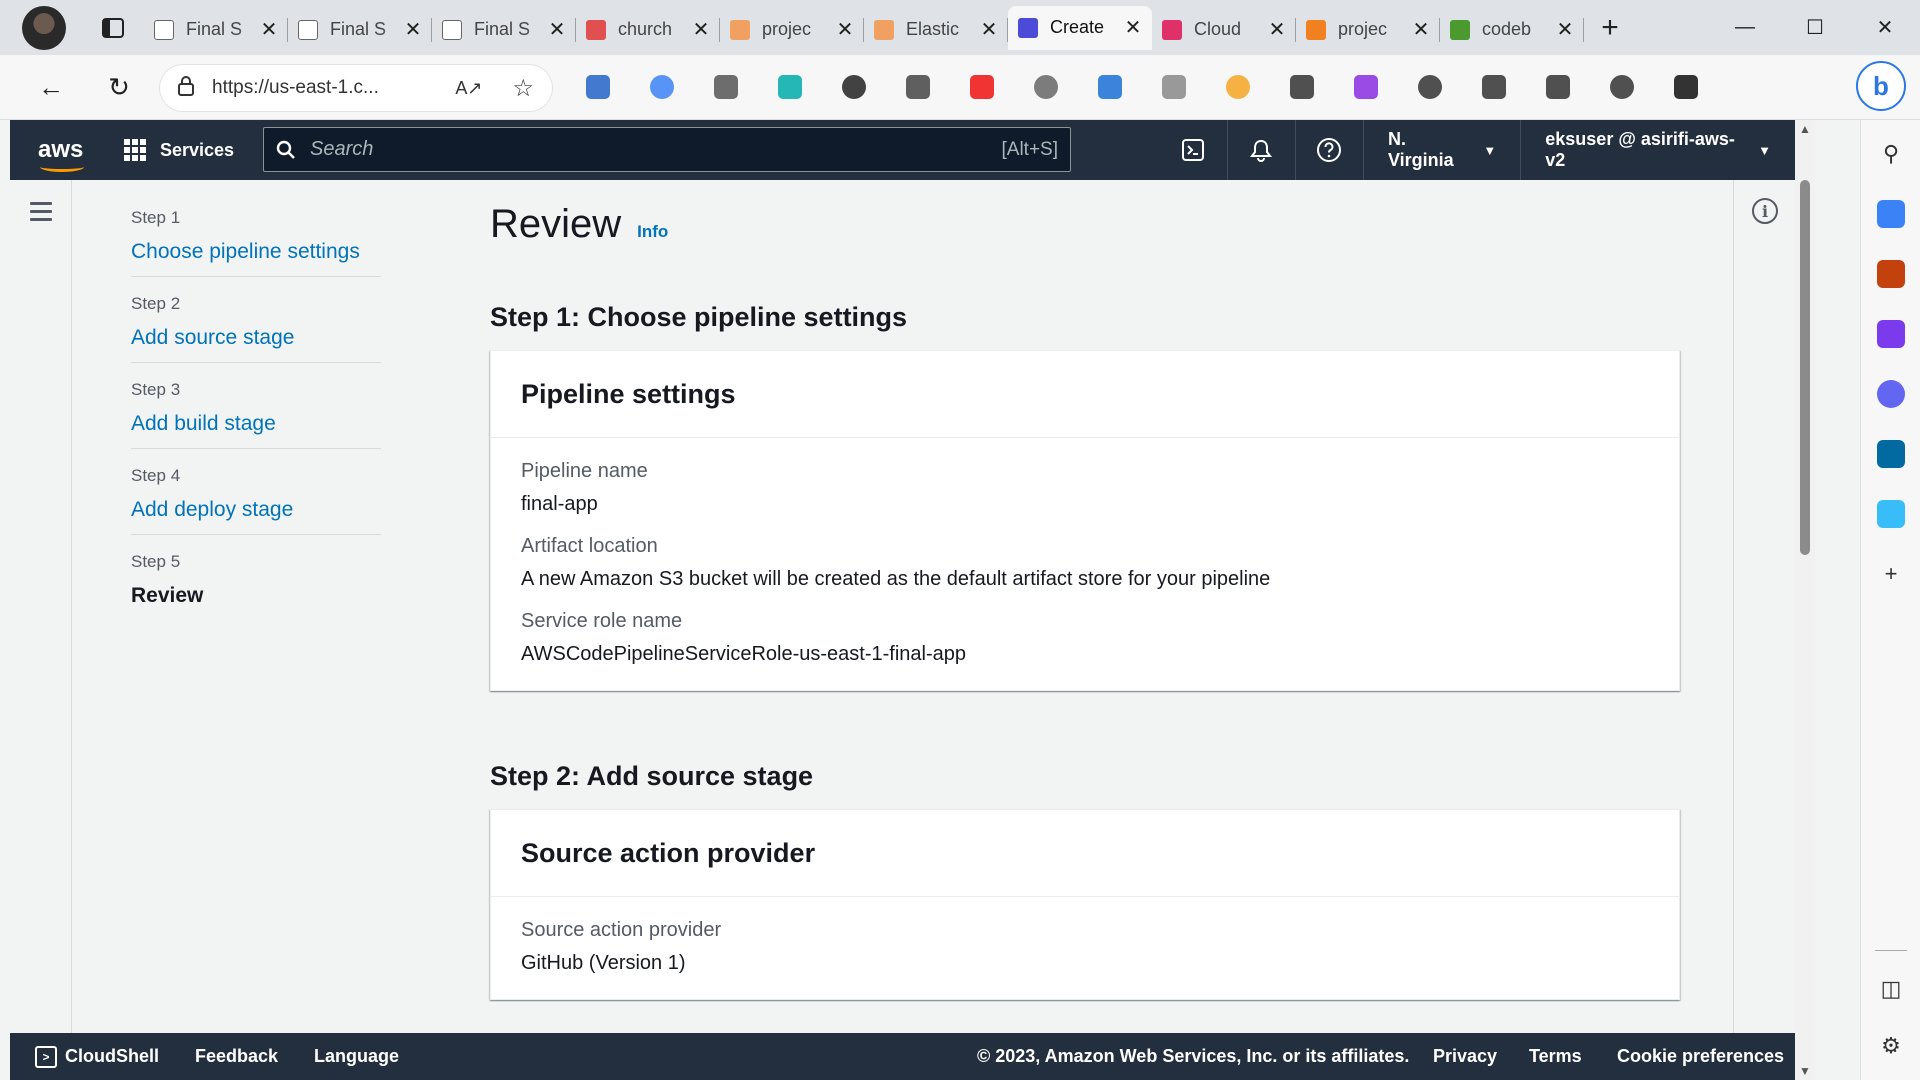  Describe the element at coordinates (1891, 154) in the screenshot. I see `sidebar-search-icon: ⚲` at that location.